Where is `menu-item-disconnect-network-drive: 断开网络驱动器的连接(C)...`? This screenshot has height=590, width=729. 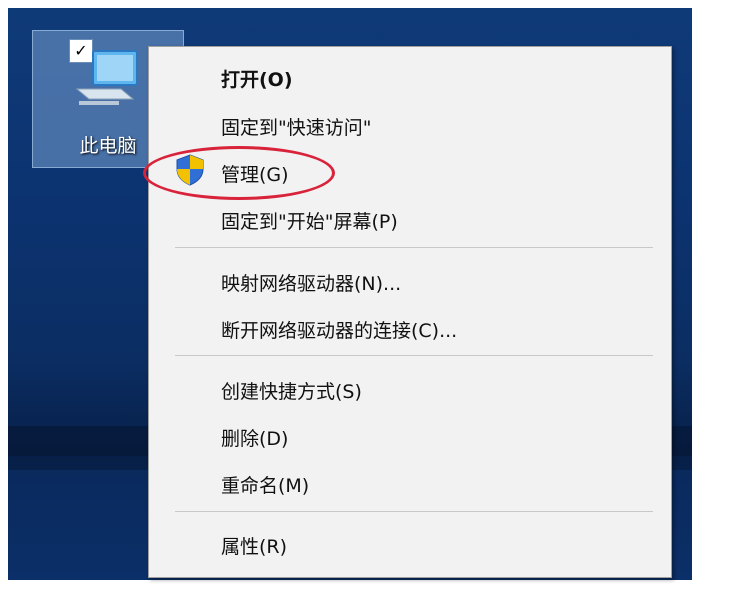 menu-item-disconnect-network-drive: 断开网络驱动器的连接(C)... is located at coordinates (339, 329).